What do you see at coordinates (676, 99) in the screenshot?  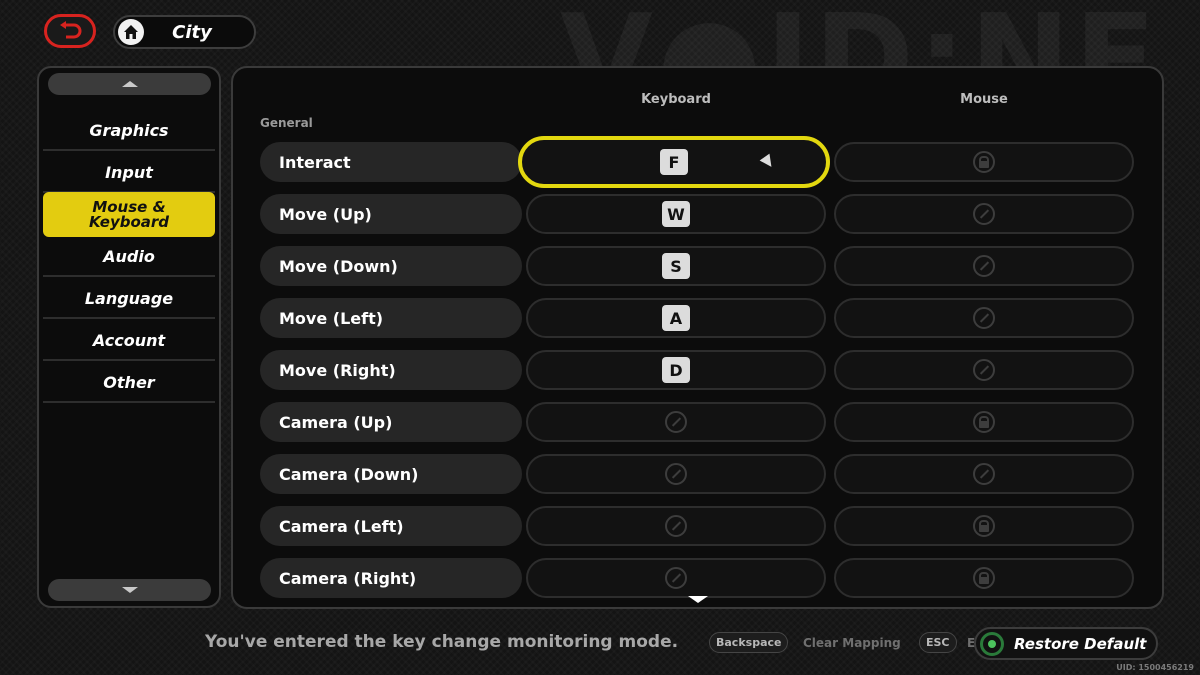 I see `column-header-keyboard: Keyboard` at bounding box center [676, 99].